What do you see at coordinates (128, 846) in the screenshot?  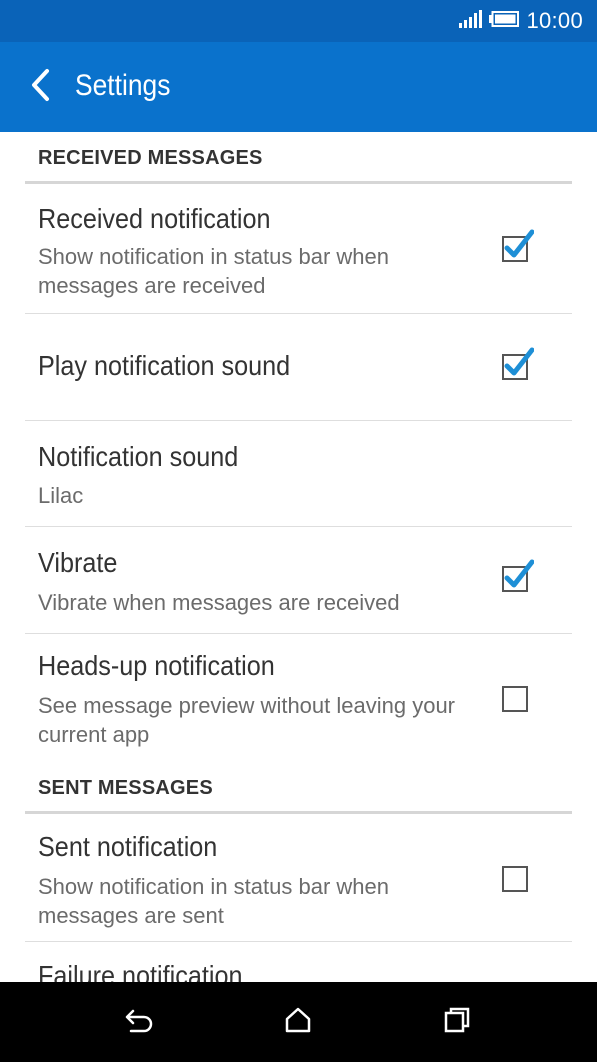 I see `setting-title: Sent notification` at bounding box center [128, 846].